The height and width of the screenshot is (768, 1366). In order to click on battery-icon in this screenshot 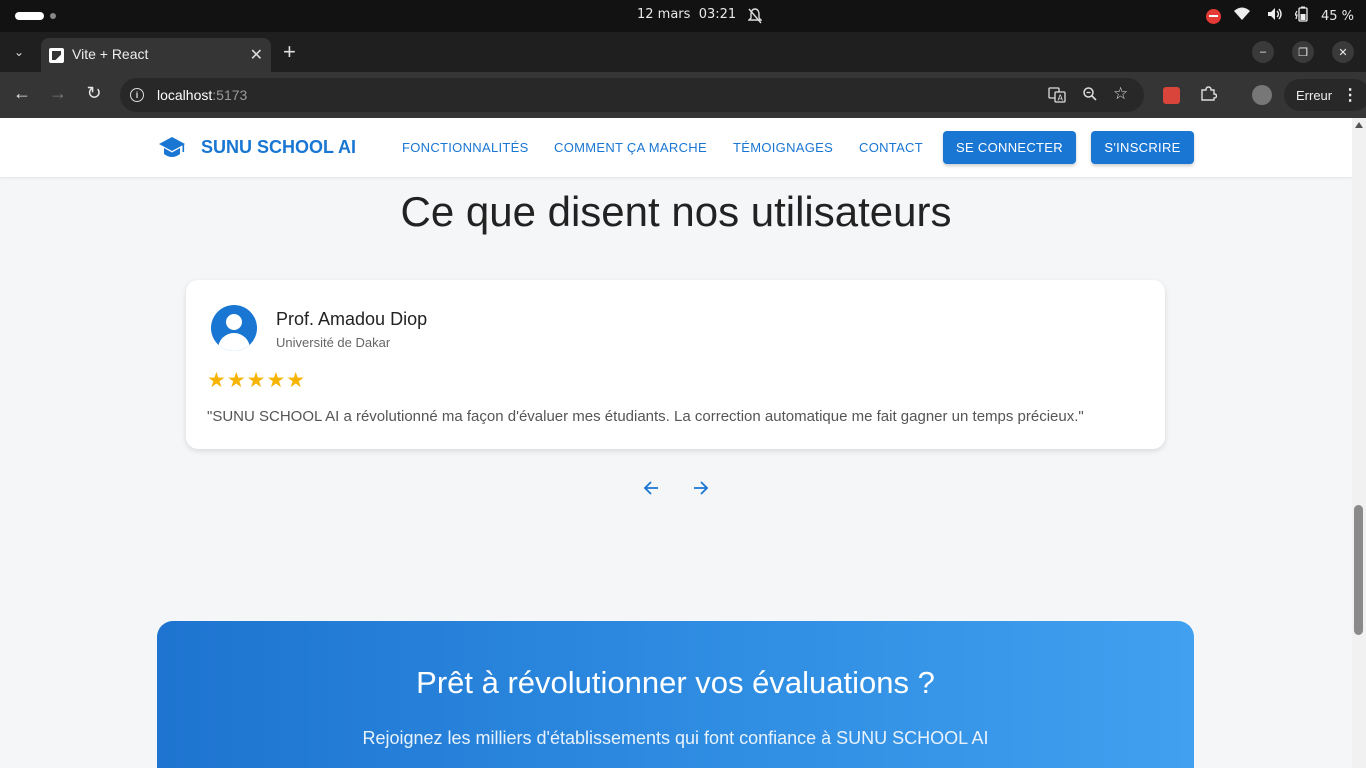, I will do `click(1301, 16)`.